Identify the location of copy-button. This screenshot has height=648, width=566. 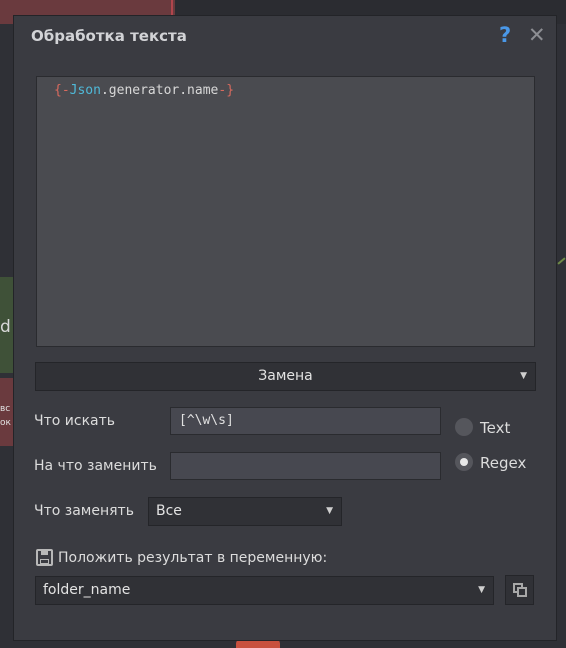
(519, 590).